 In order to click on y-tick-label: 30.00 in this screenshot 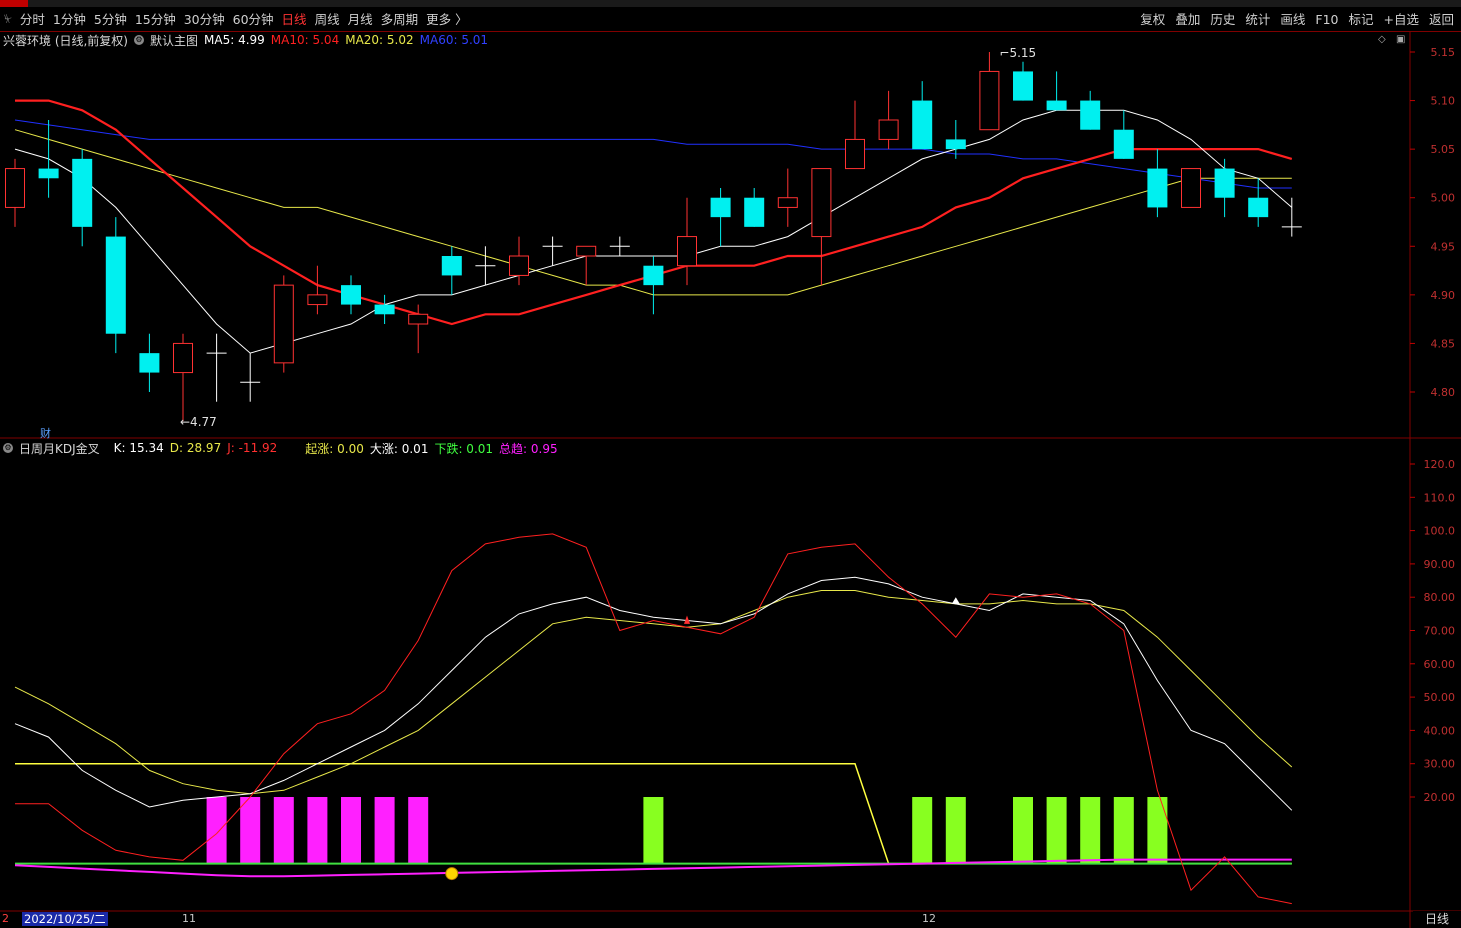, I will do `click(1440, 764)`.